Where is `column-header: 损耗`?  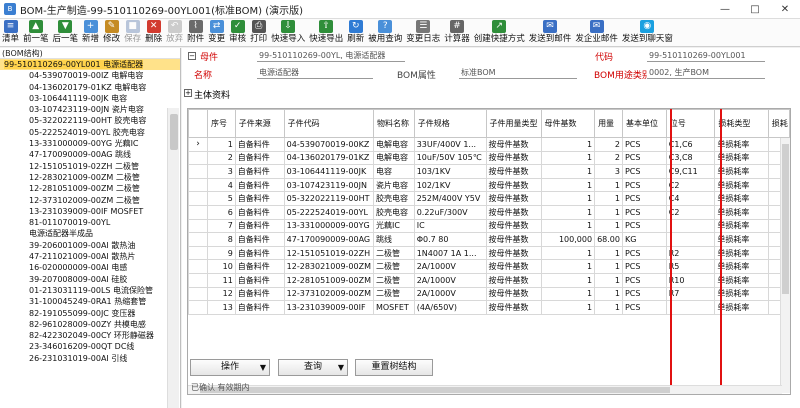 column-header: 损耗 is located at coordinates (778, 123).